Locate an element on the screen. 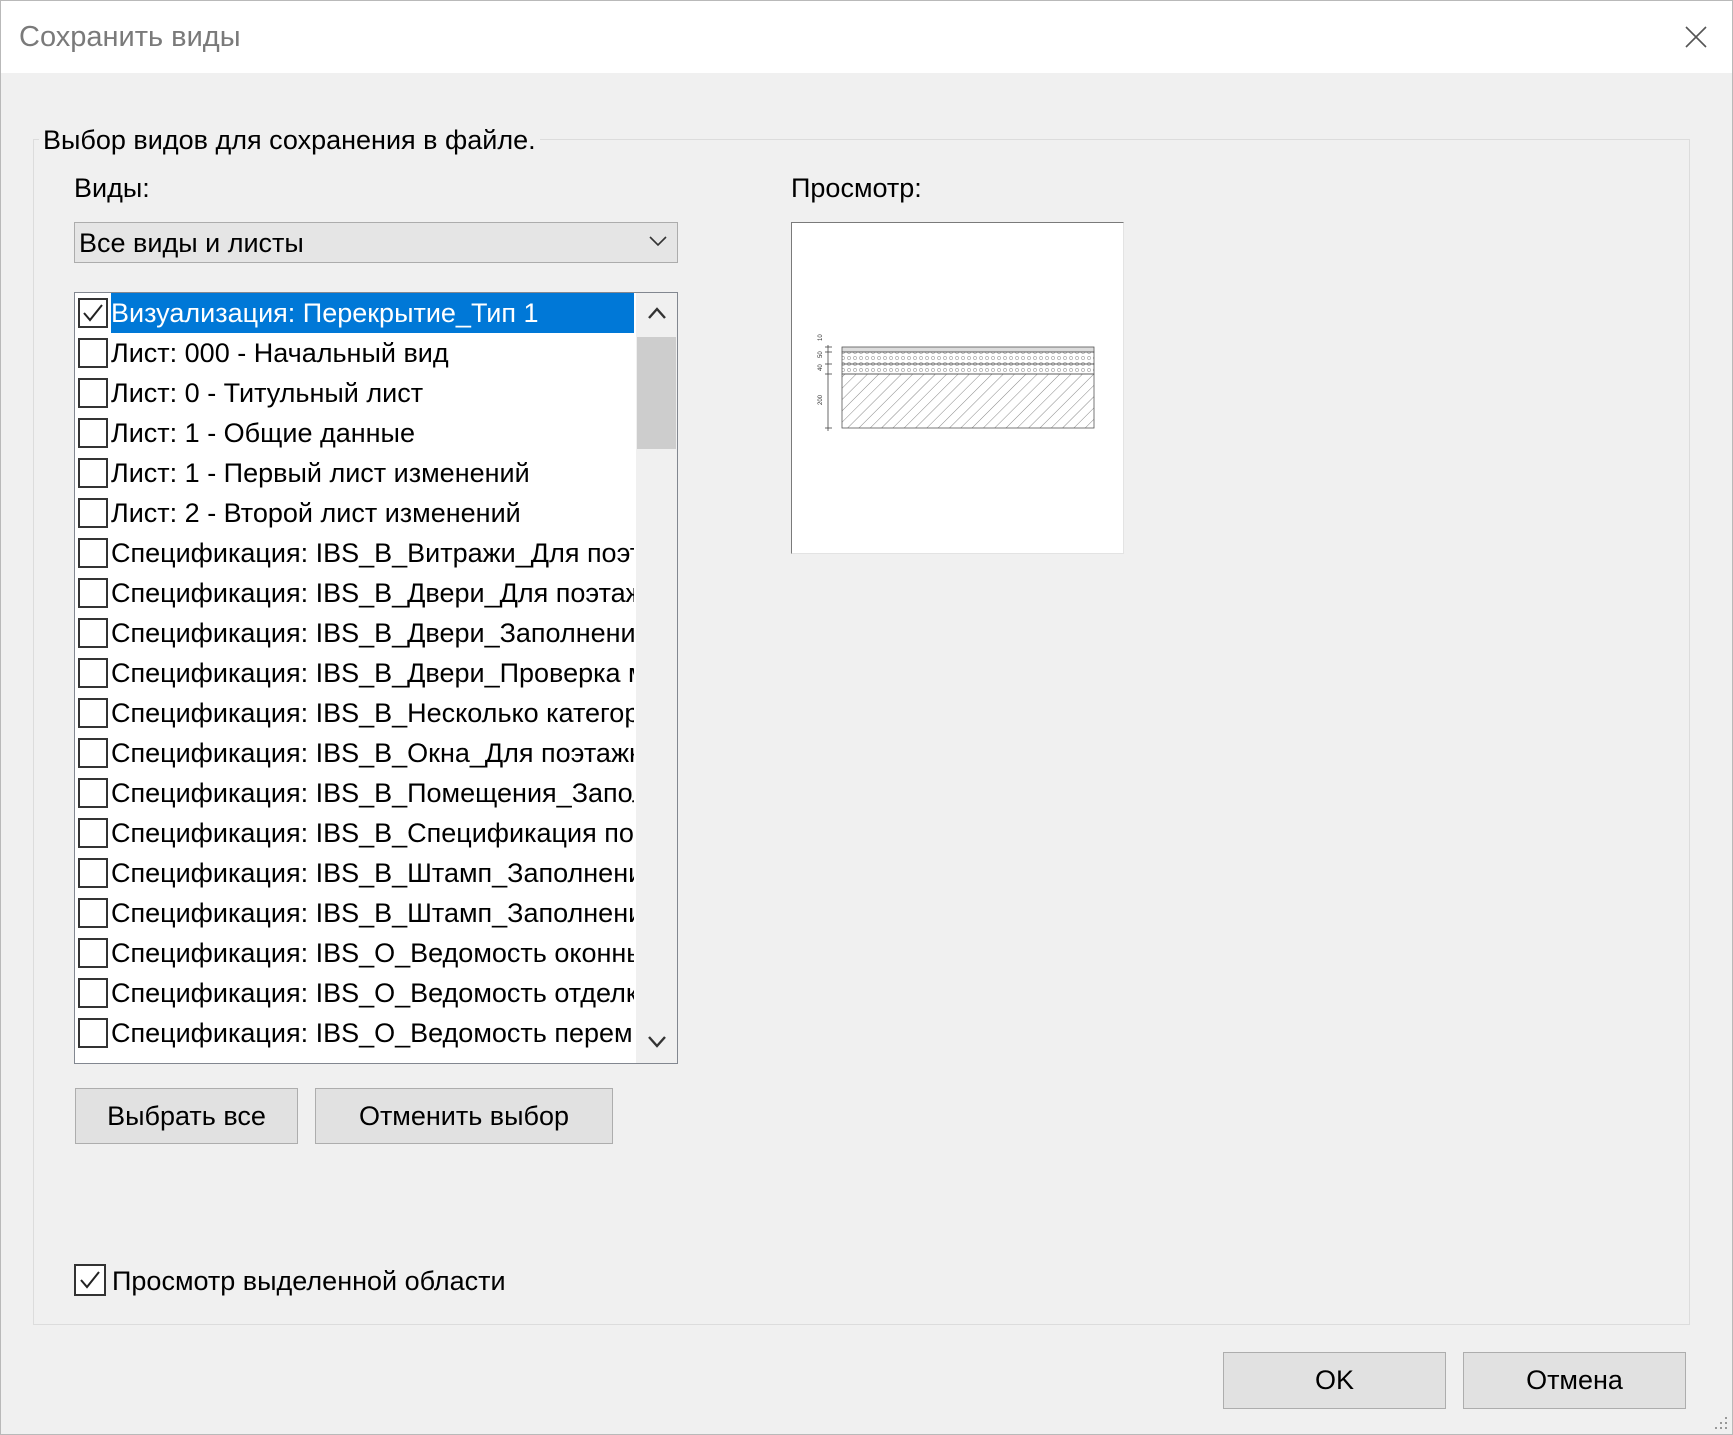  list-item: Лист: 2 - Второй лист изменений is located at coordinates (354, 513).